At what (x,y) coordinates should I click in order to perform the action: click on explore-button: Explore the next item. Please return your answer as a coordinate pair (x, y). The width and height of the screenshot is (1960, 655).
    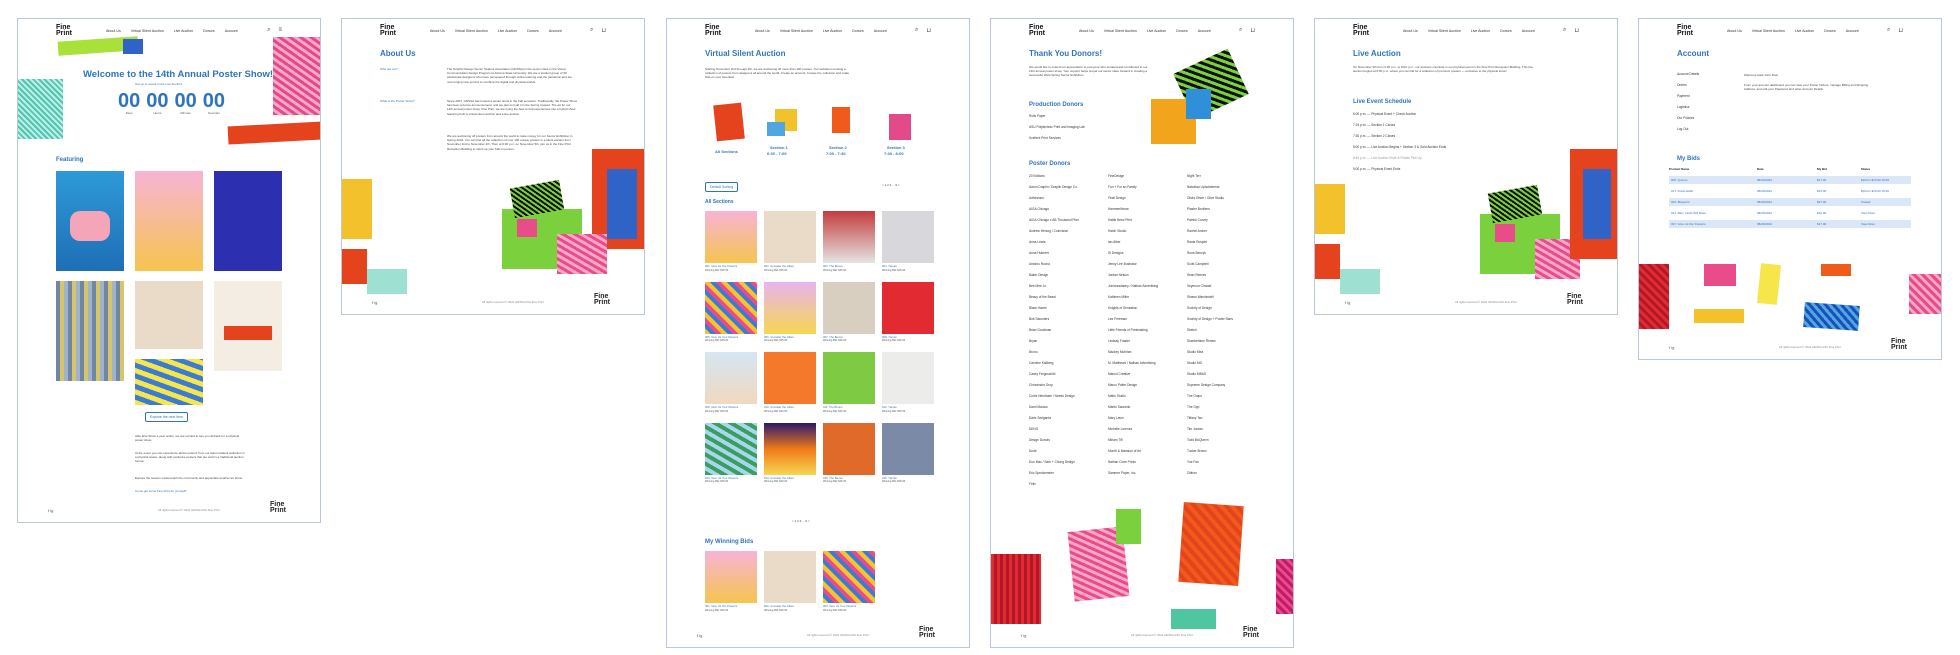
    Looking at the image, I should click on (166, 417).